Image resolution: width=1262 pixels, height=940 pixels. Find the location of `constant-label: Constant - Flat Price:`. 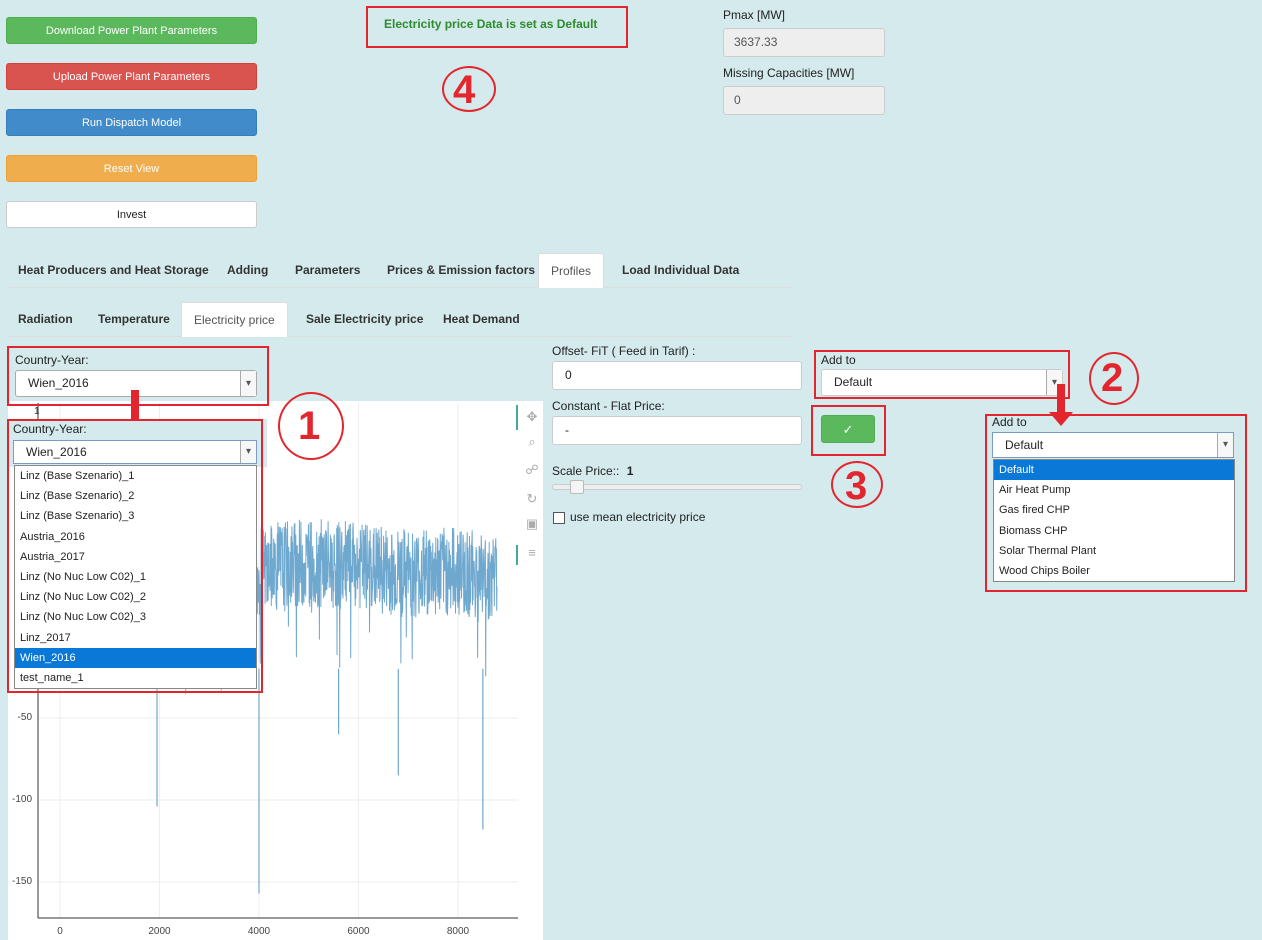

constant-label: Constant - Flat Price: is located at coordinates (608, 406).